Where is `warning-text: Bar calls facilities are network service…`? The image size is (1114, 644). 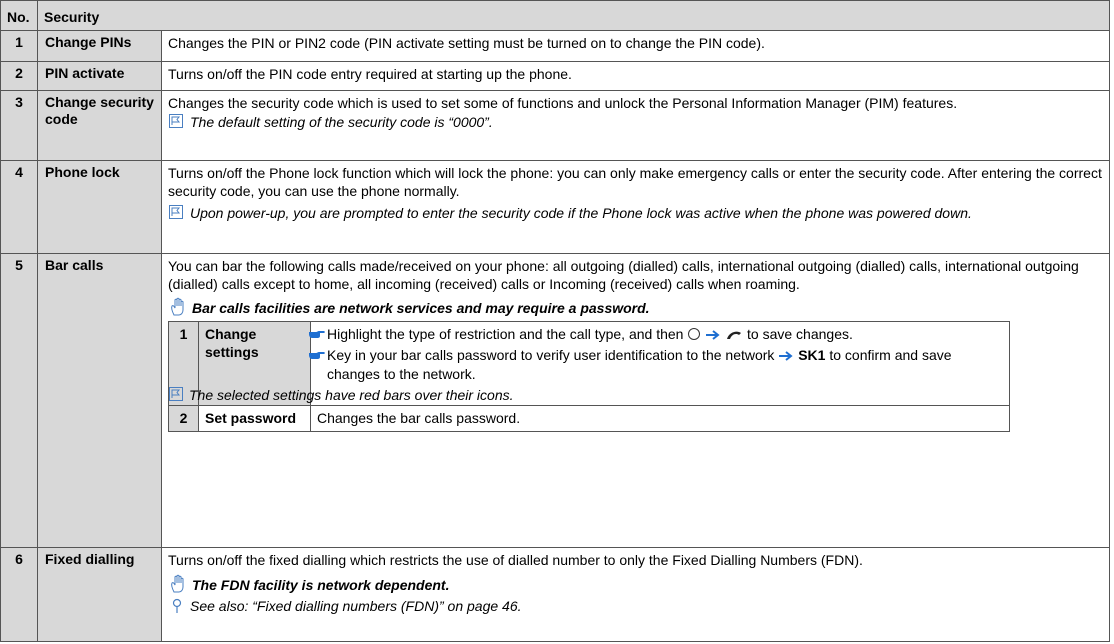
warning-text: Bar calls facilities are network service… is located at coordinates (421, 307).